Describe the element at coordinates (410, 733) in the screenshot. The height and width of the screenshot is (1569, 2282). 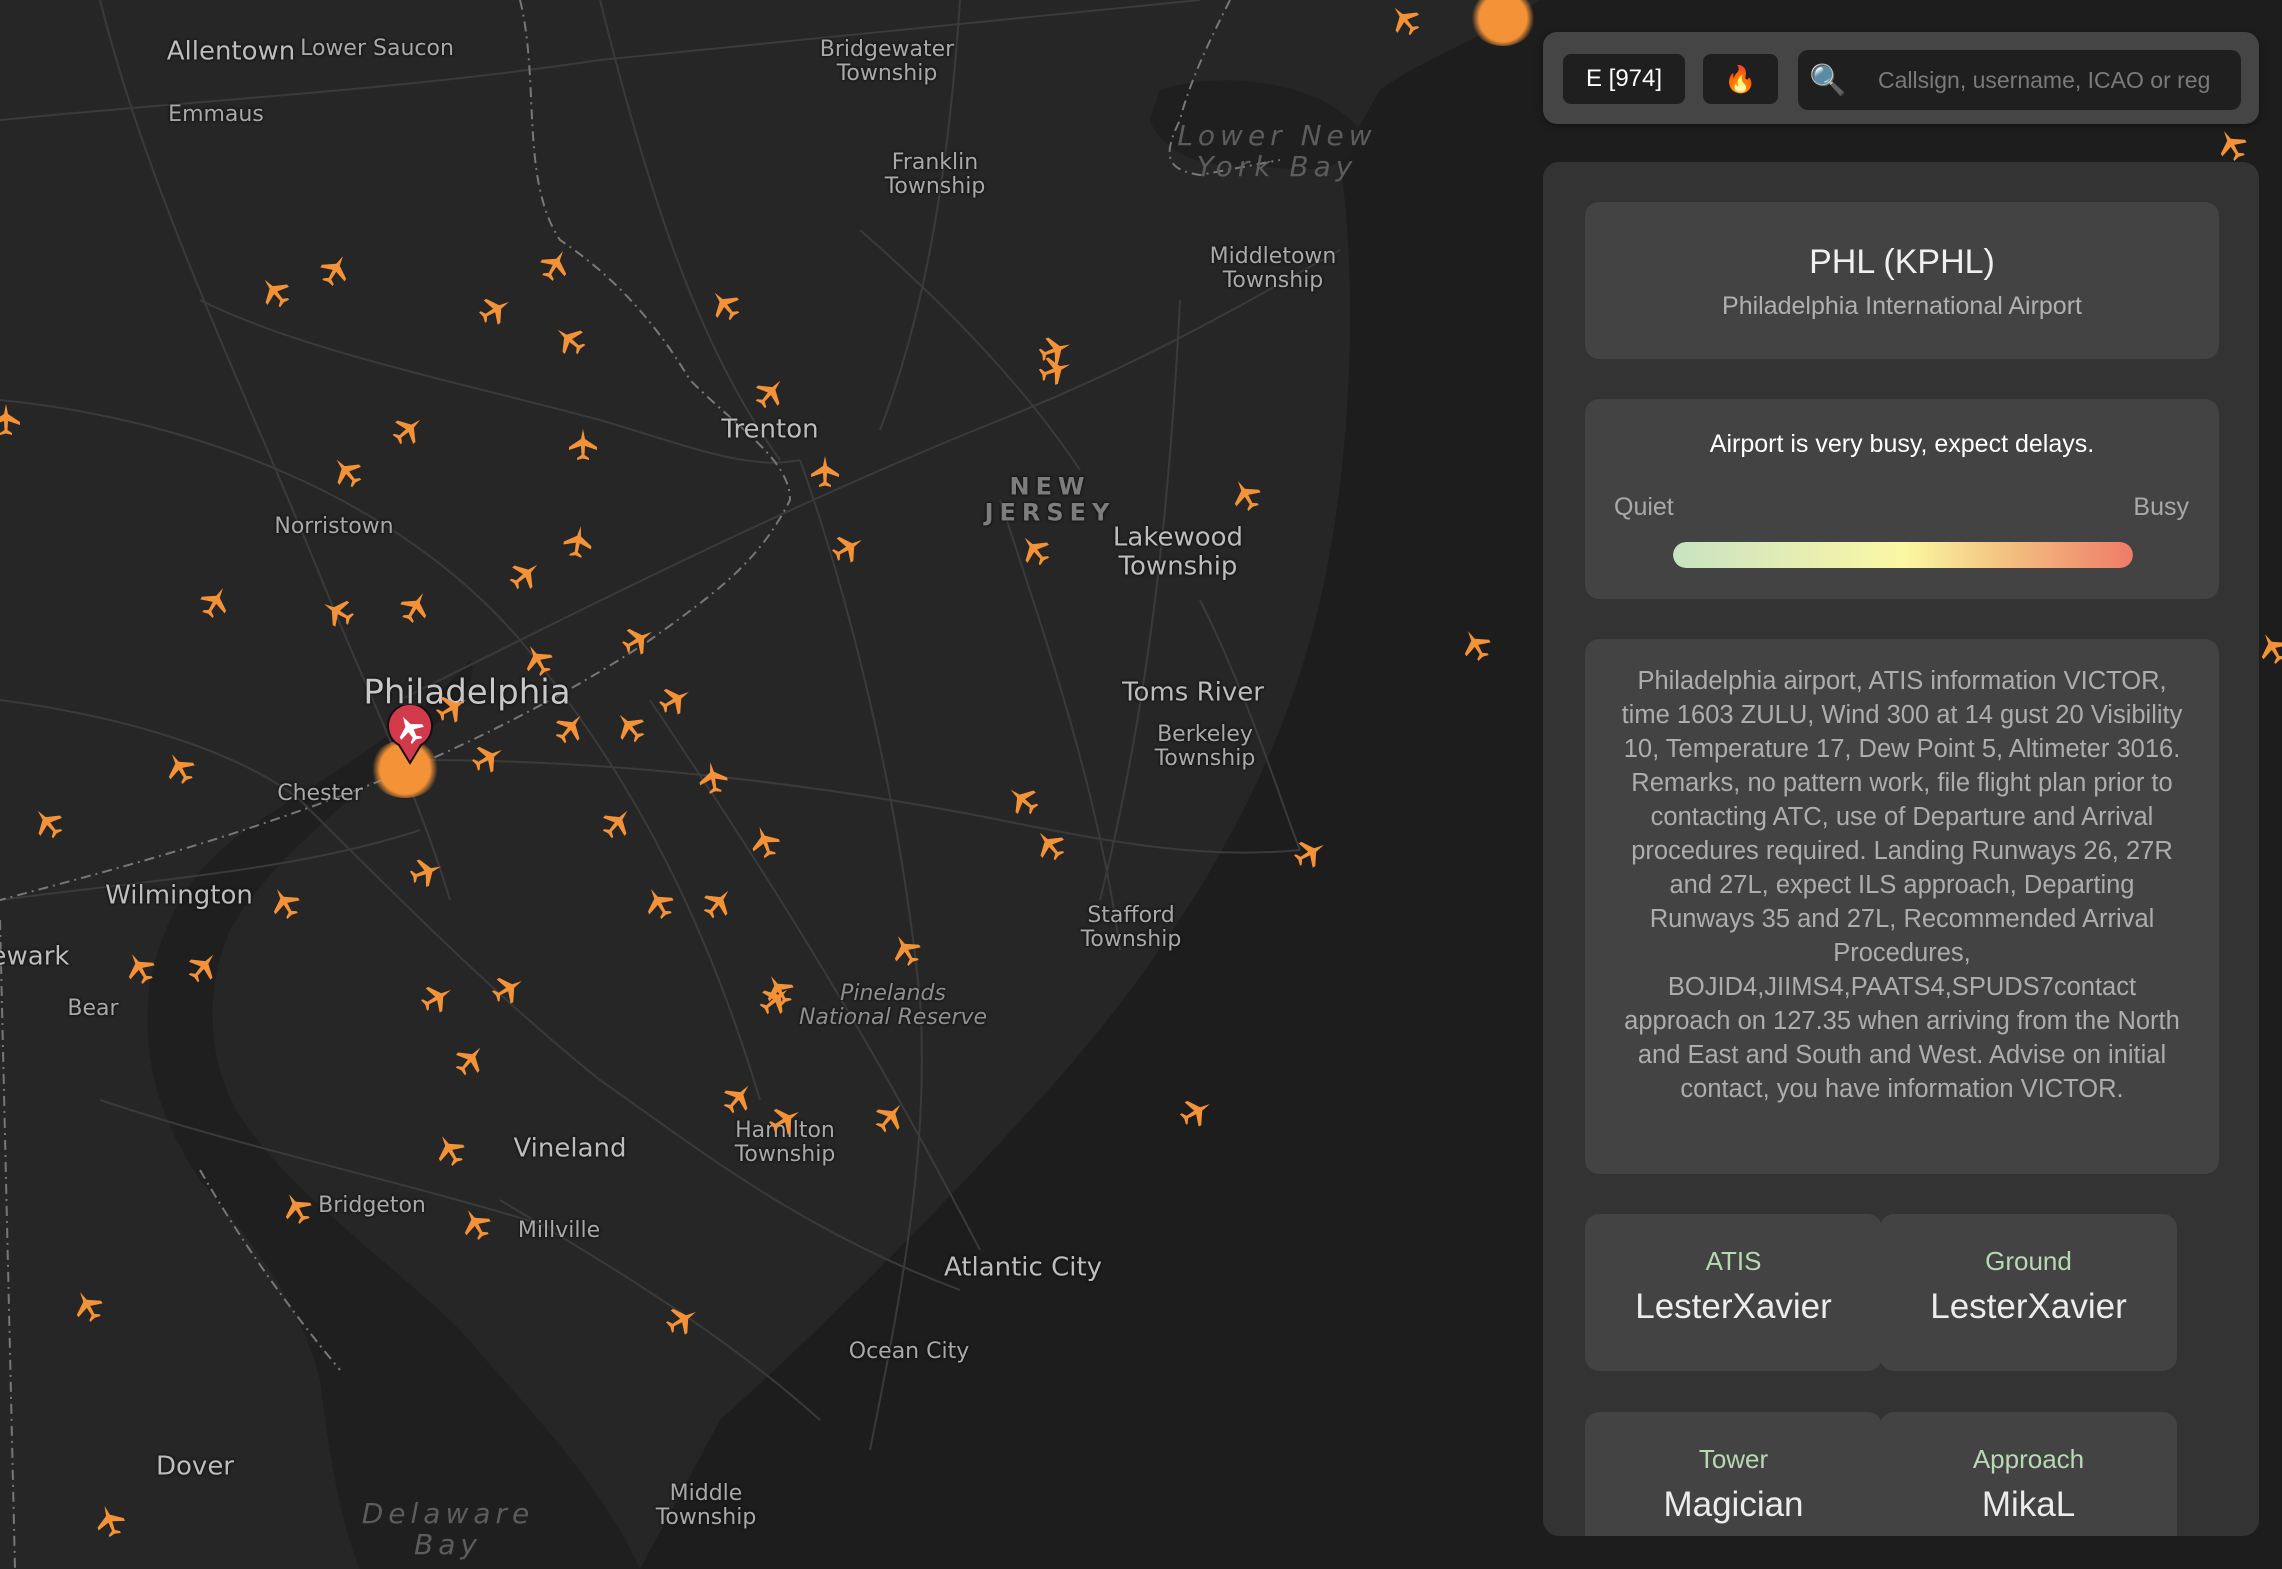
I see `airport-marker-phl` at that location.